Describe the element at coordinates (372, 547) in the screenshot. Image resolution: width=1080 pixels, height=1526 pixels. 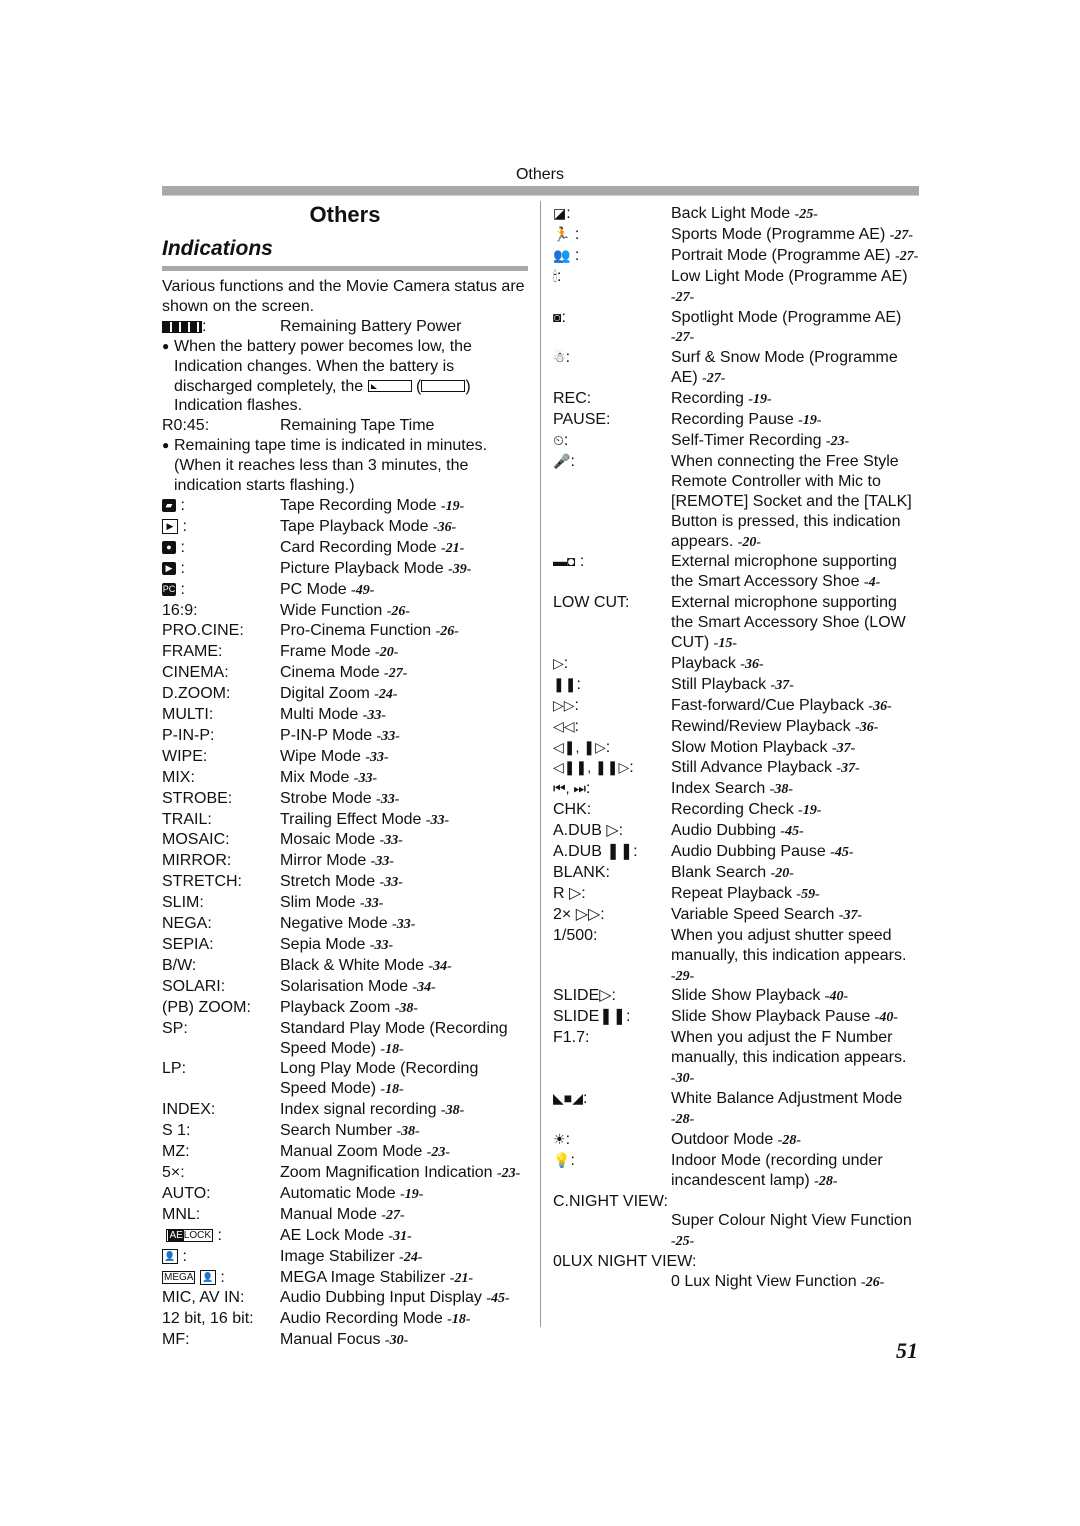
I see `indication-description: Card Recording Mode -21-` at that location.